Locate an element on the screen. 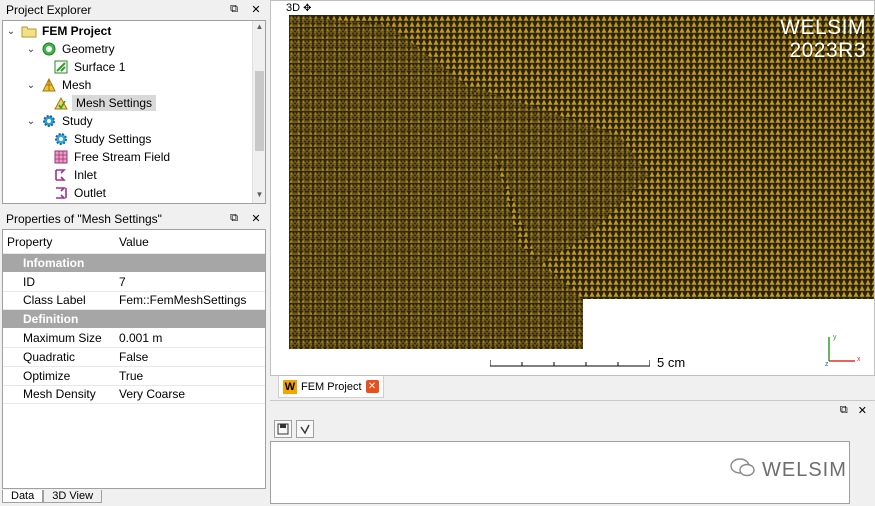 Image resolution: width=875 pixels, height=506 pixels. section-definition: Definition is located at coordinates (134, 320).